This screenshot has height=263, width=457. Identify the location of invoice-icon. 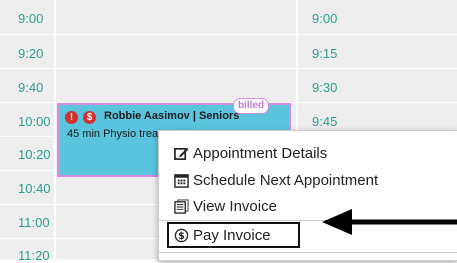
(181, 206).